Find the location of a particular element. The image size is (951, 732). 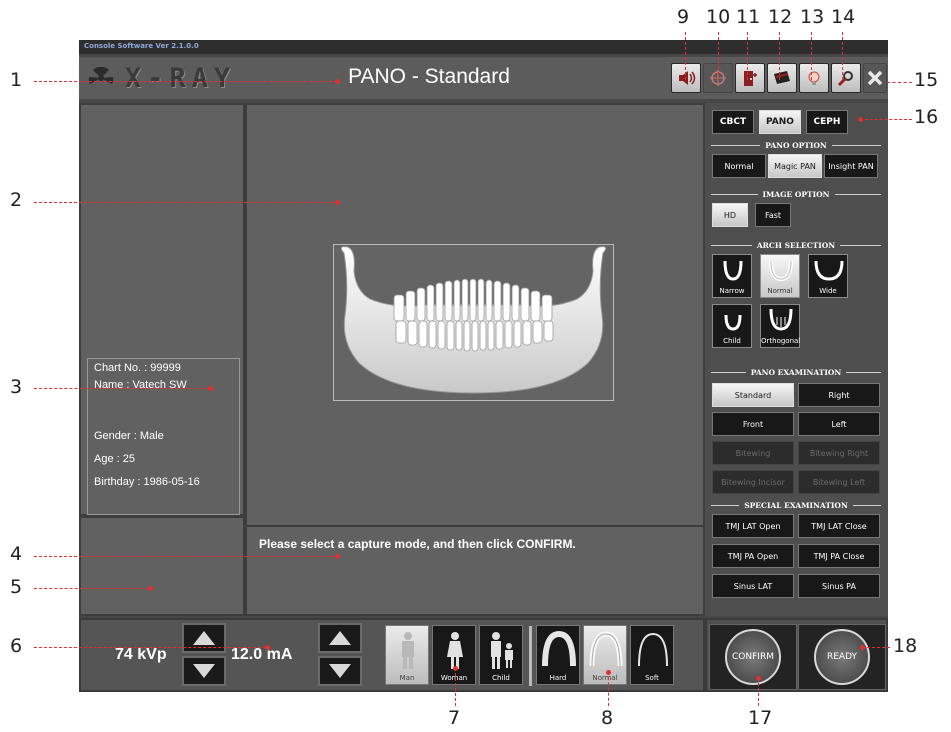

exam-tmj-pa-open: TMJ PA Open is located at coordinates (753, 556).